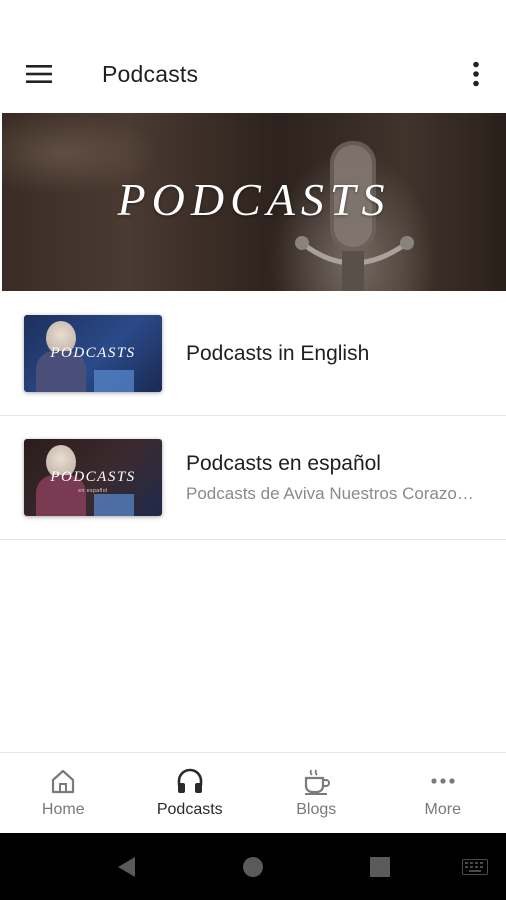 The width and height of the screenshot is (506, 900). I want to click on more-vert-icon, so click(476, 74).